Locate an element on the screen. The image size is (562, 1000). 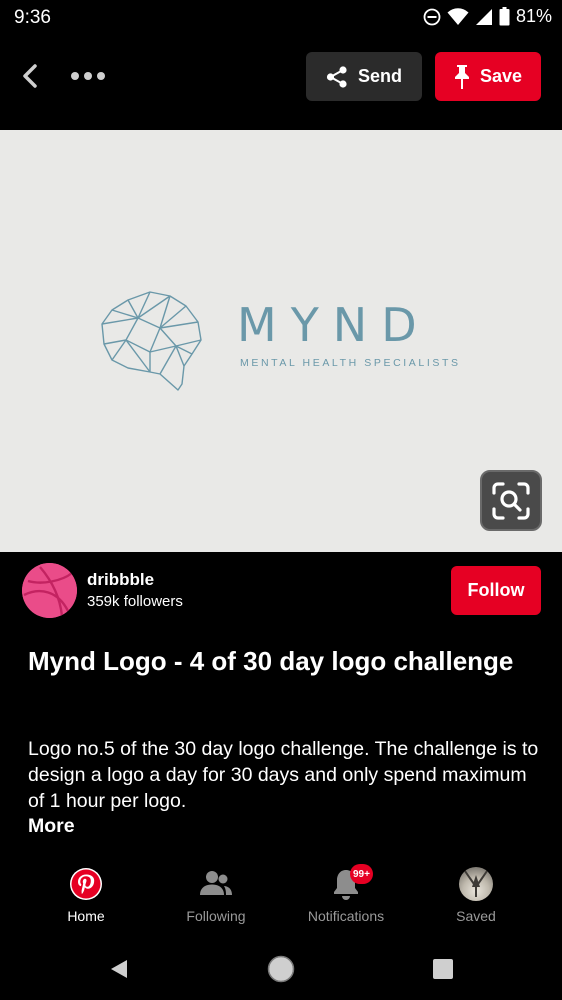
nav-label-notifications: Notifications is located at coordinates (346, 916).